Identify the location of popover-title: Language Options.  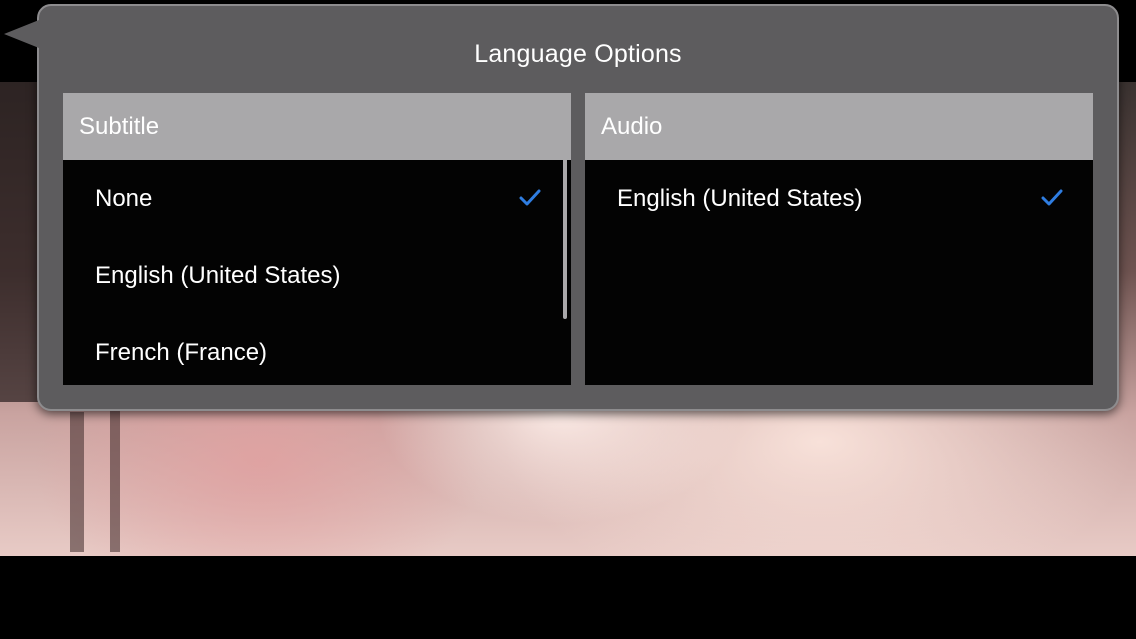
(578, 54).